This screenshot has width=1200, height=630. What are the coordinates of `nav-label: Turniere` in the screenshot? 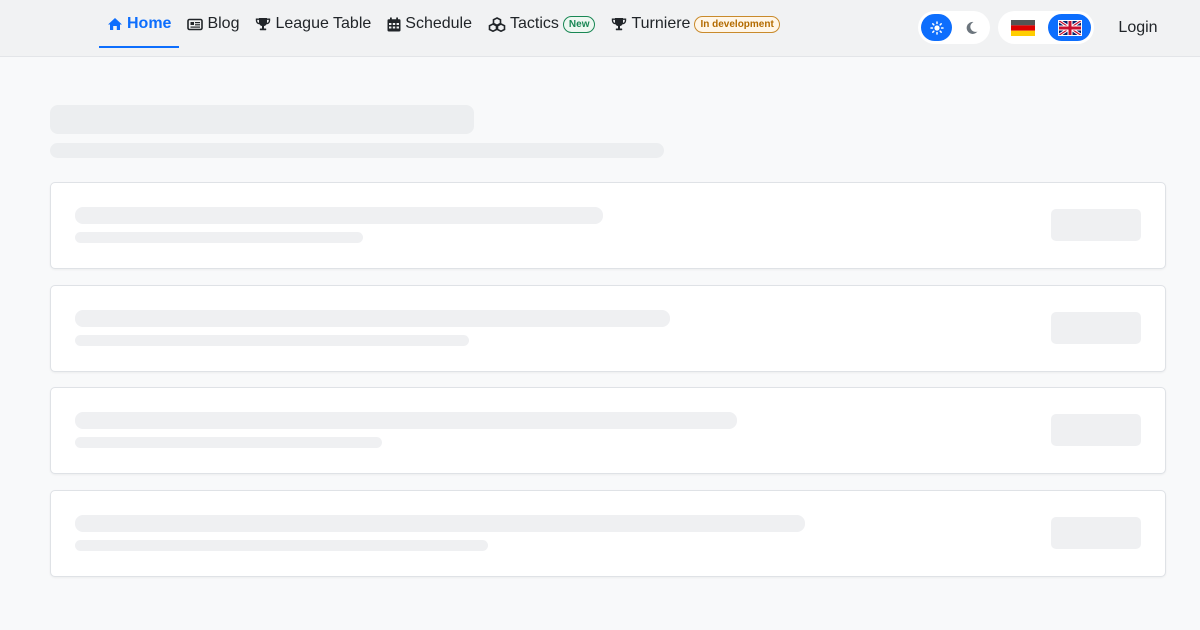 It's located at (661, 23).